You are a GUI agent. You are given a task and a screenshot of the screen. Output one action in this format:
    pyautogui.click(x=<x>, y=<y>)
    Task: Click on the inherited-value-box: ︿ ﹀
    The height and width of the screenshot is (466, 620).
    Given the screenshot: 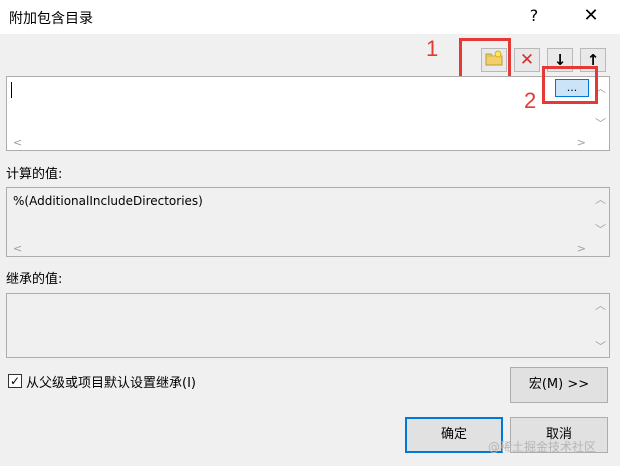 What is the action you would take?
    pyautogui.click(x=308, y=325)
    